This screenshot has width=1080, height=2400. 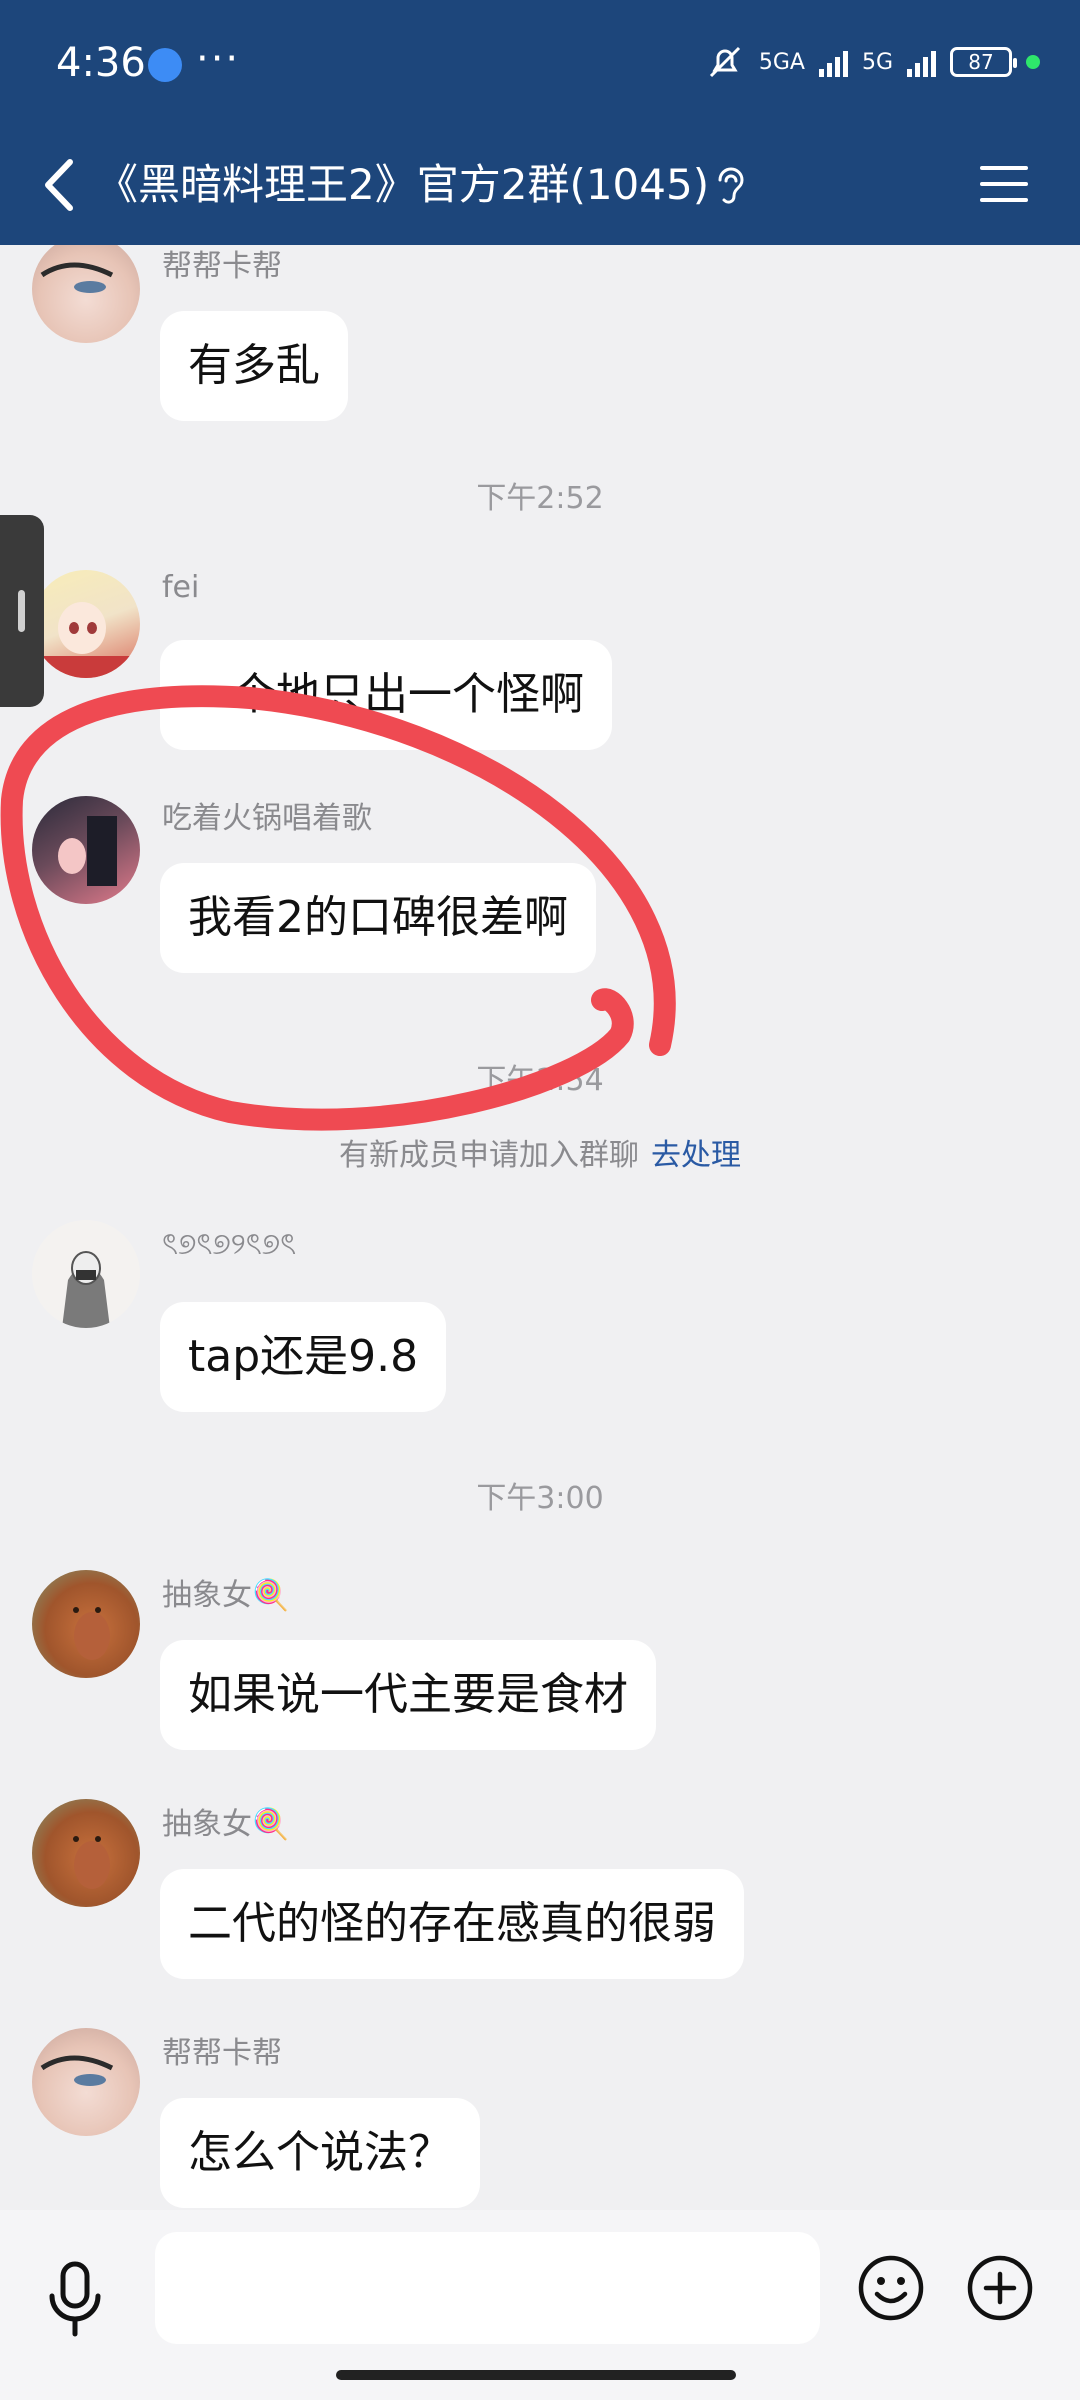 I want to click on privacy-indicator-dot, so click(x=1033, y=62).